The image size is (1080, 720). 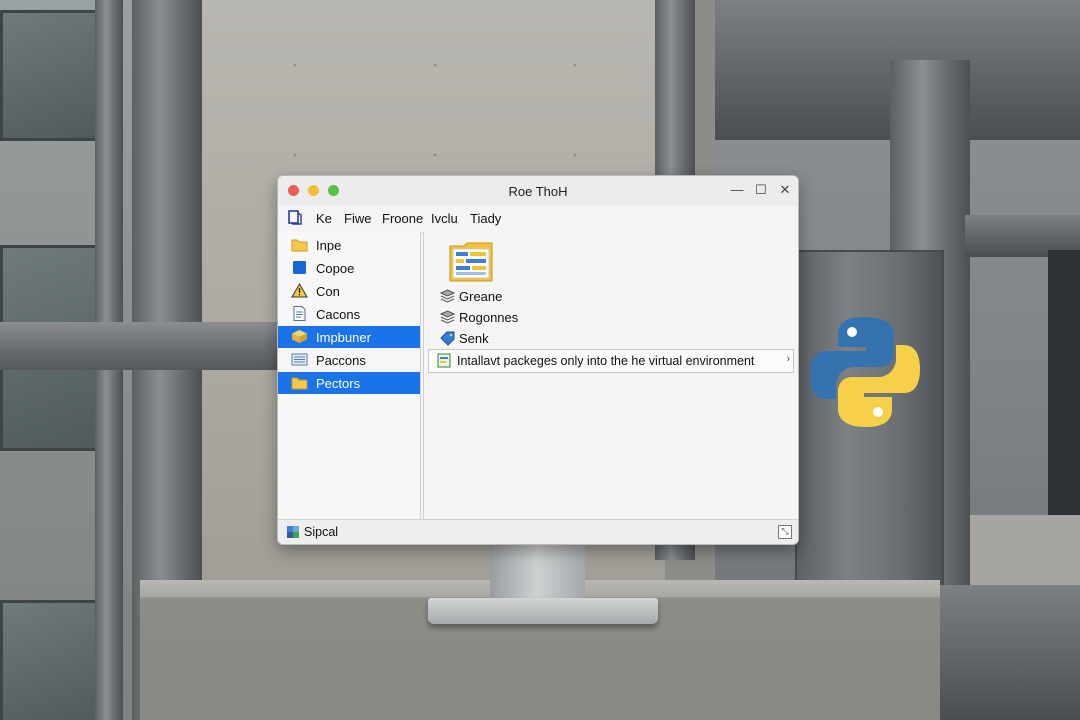 What do you see at coordinates (293, 532) in the screenshot?
I see `network-status-icon` at bounding box center [293, 532].